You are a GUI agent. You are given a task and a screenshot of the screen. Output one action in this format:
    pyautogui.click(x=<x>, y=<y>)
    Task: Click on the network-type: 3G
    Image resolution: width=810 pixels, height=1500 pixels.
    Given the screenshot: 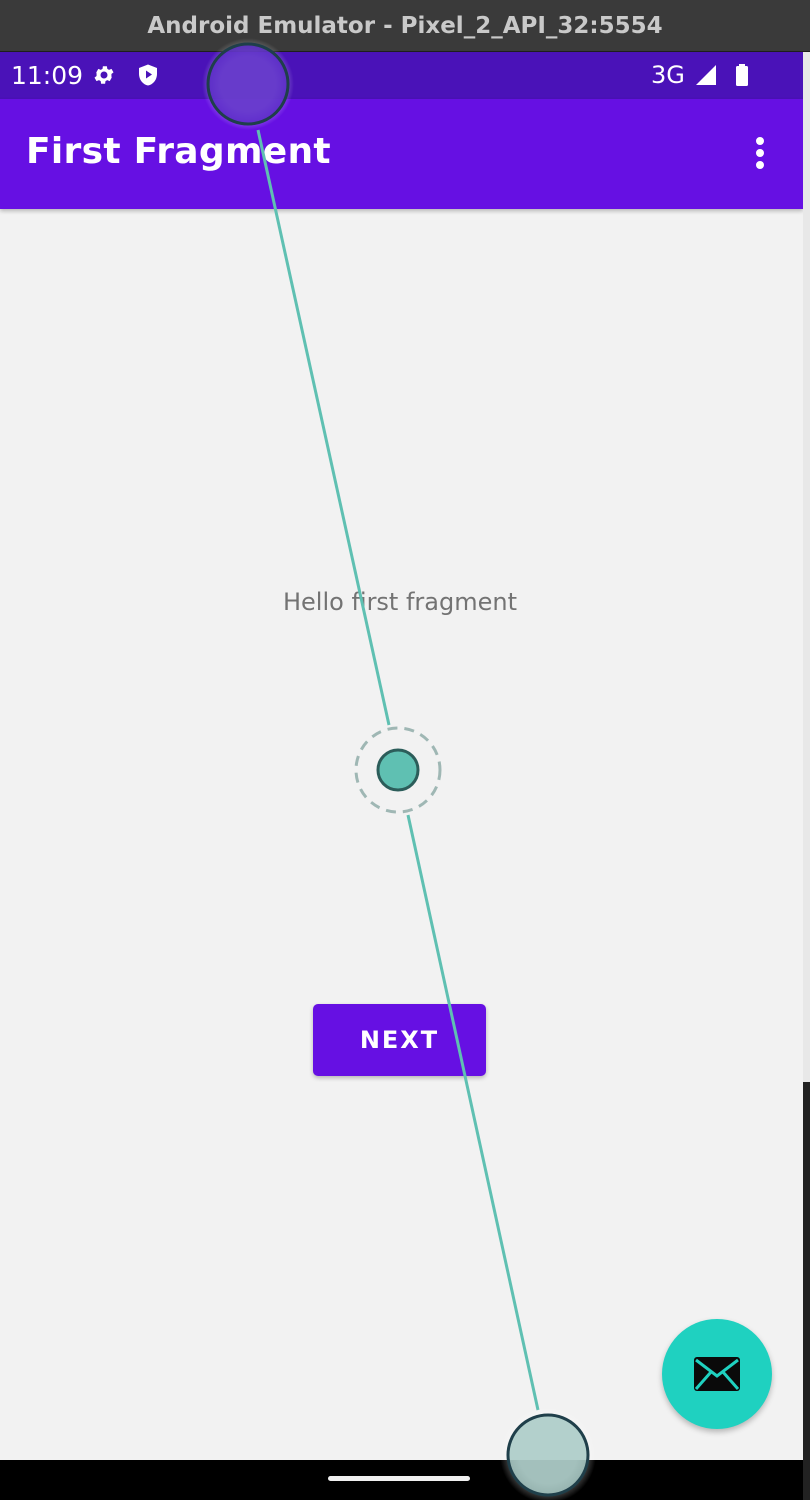 What is the action you would take?
    pyautogui.click(x=668, y=75)
    